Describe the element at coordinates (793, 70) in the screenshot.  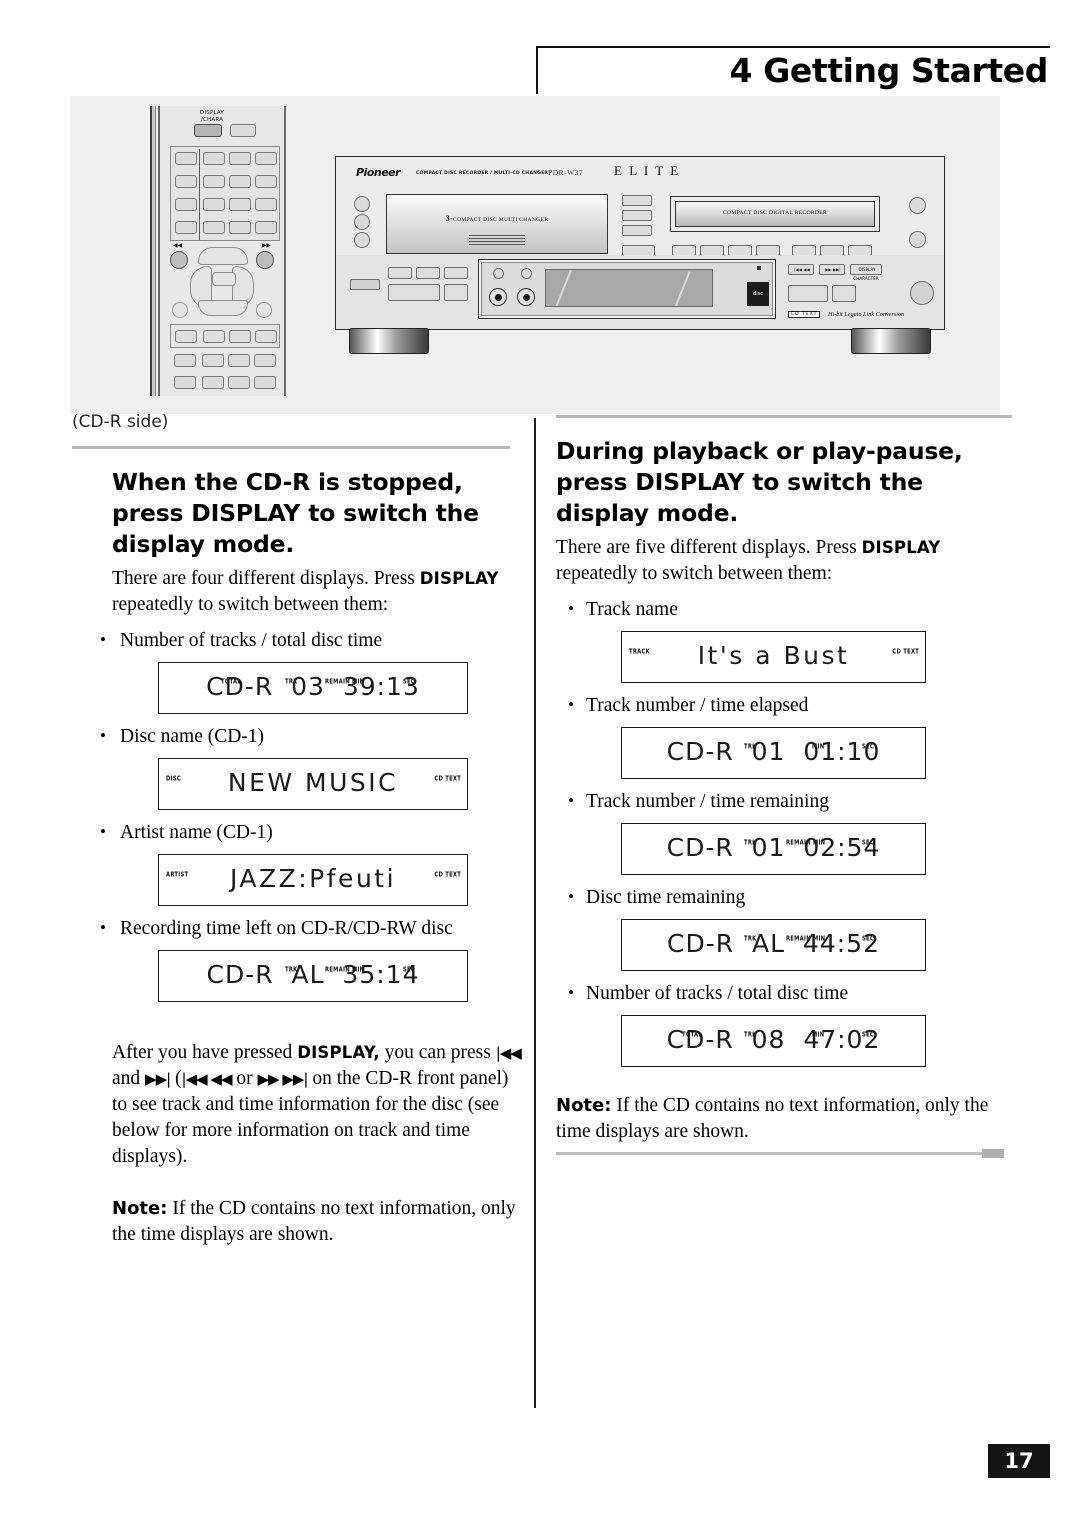
I see `page-header-rule: 4 Getting Started` at that location.